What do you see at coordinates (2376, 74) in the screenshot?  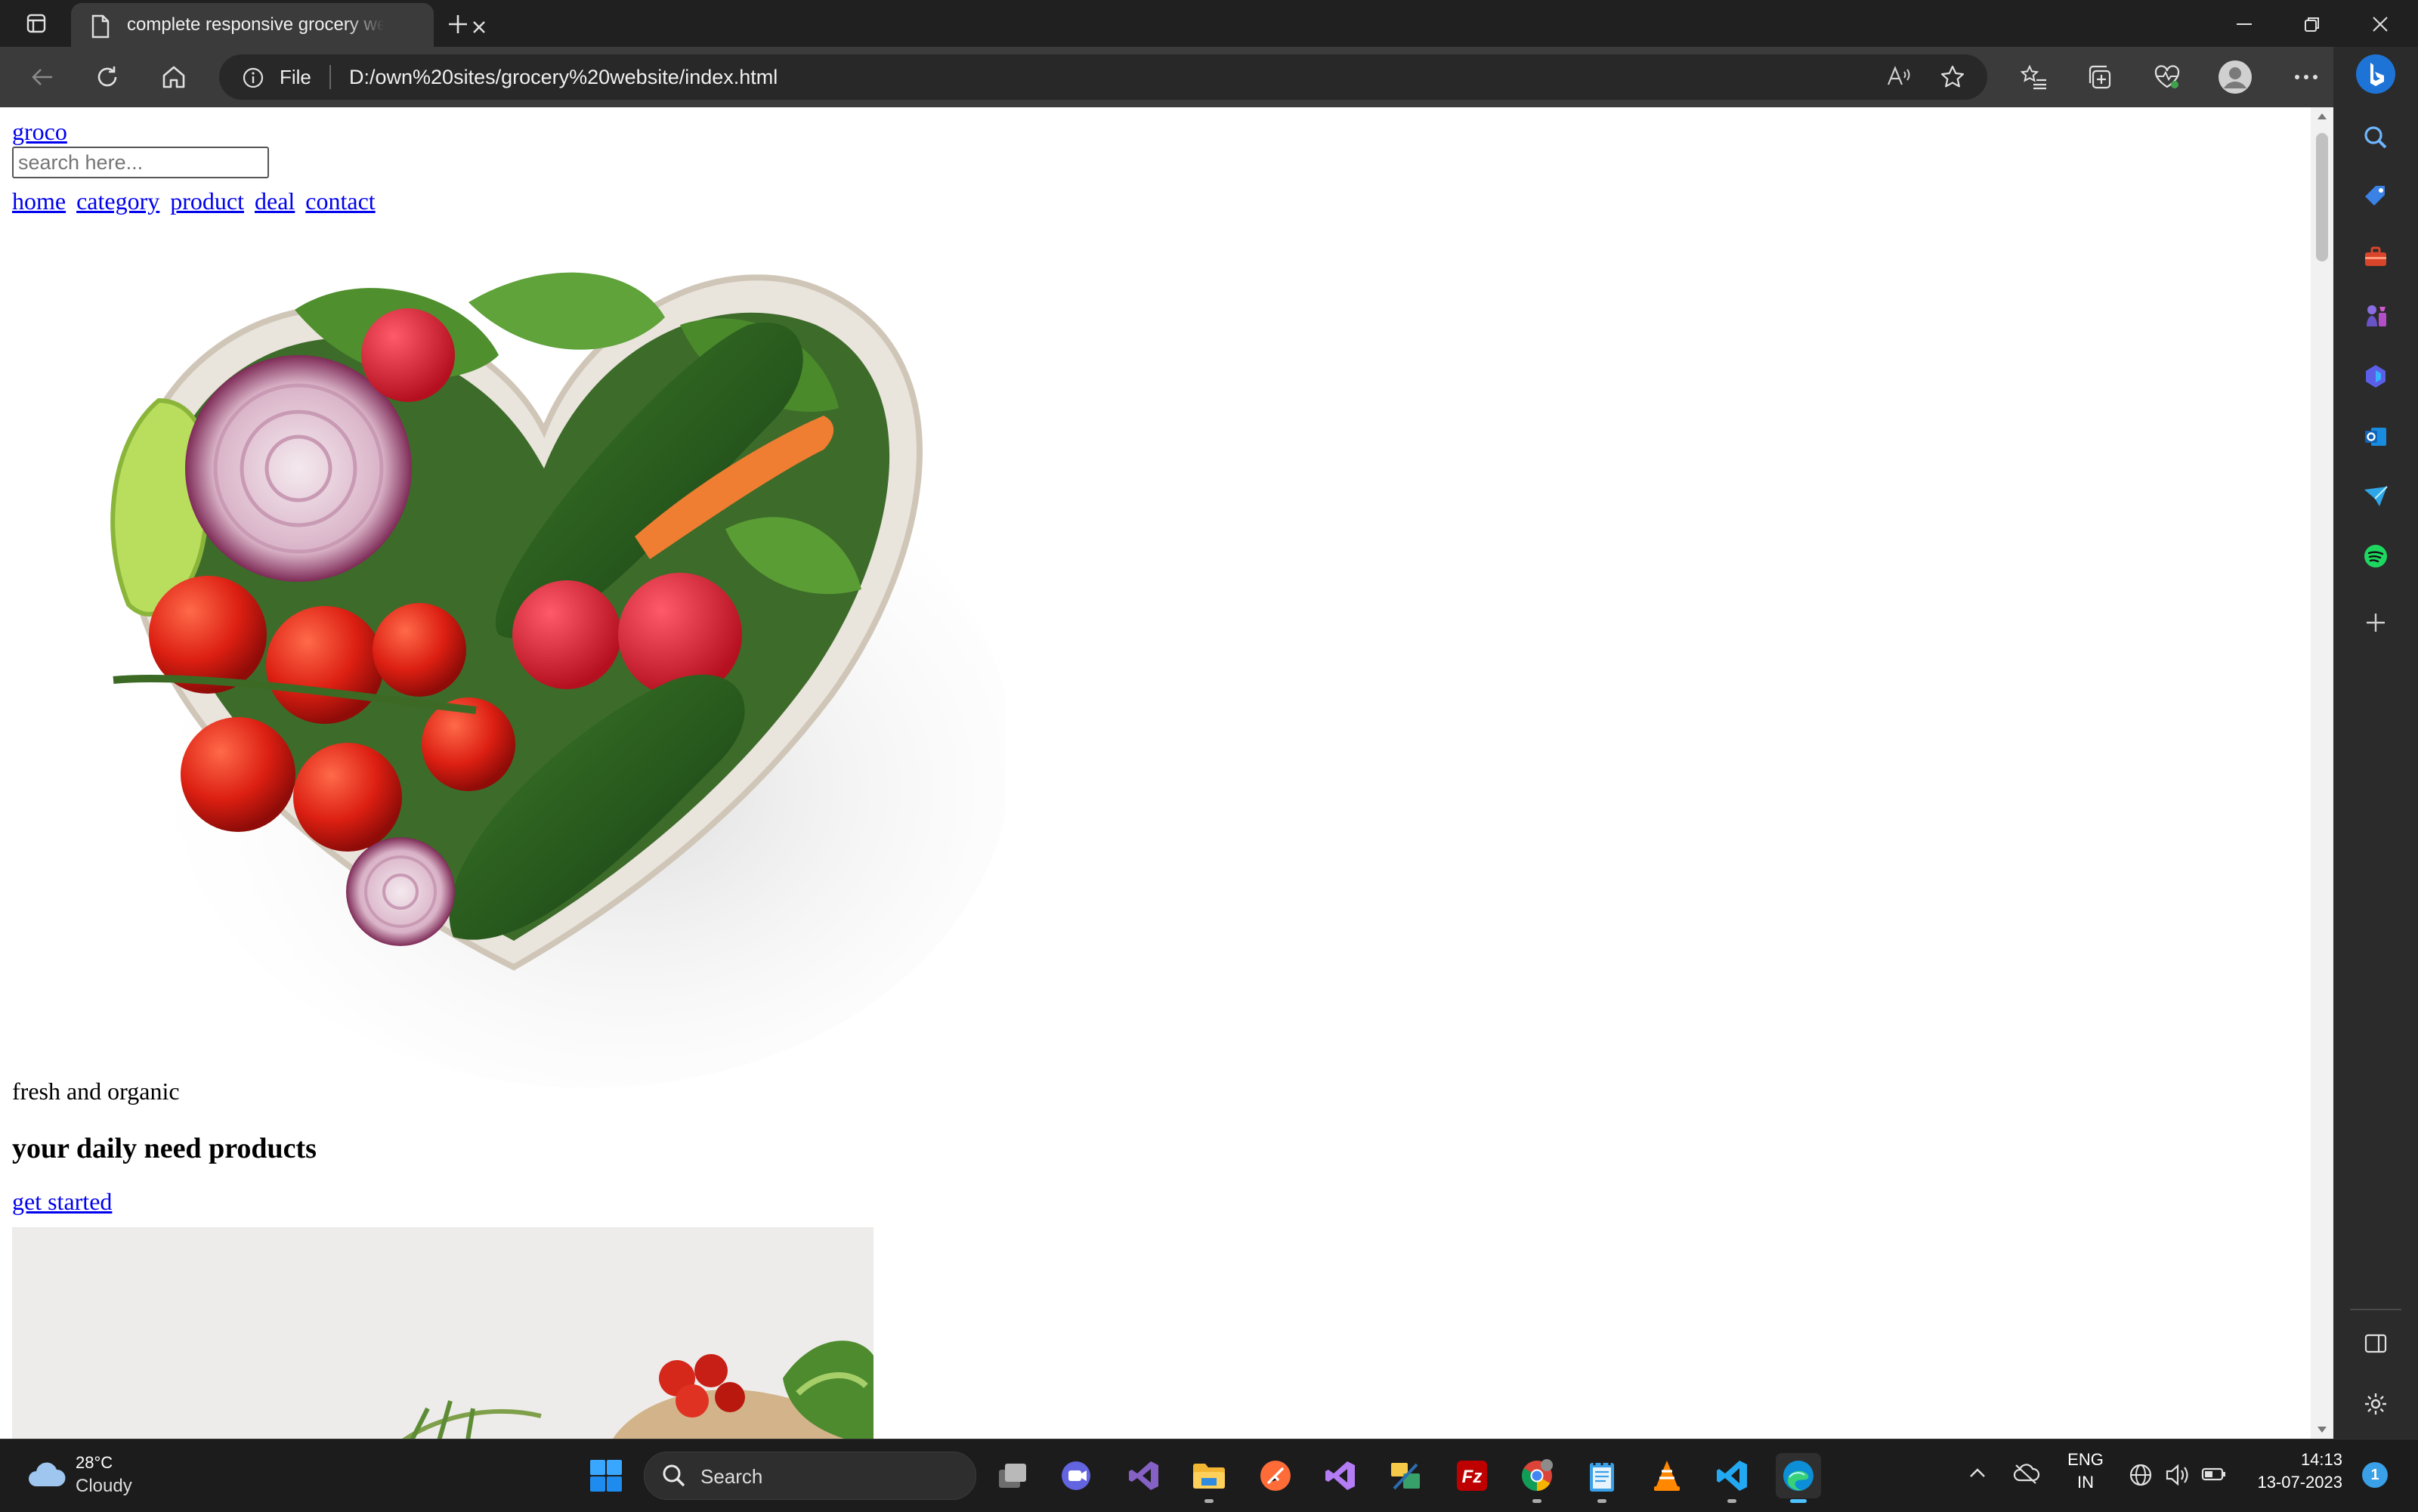 I see `bing-copilot-button` at bounding box center [2376, 74].